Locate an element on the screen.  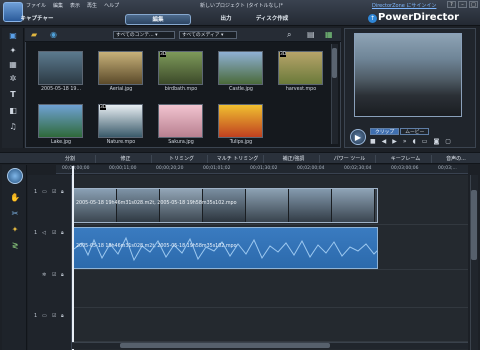
timeline-vertical-scrollbar-thumb is located at coordinates (474, 225).